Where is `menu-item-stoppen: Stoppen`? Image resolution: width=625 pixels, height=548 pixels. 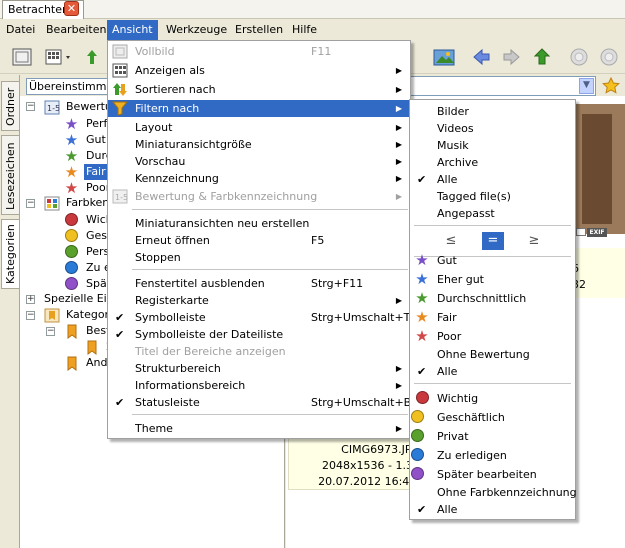
menu-item-stoppen: Stoppen is located at coordinates (259, 257).